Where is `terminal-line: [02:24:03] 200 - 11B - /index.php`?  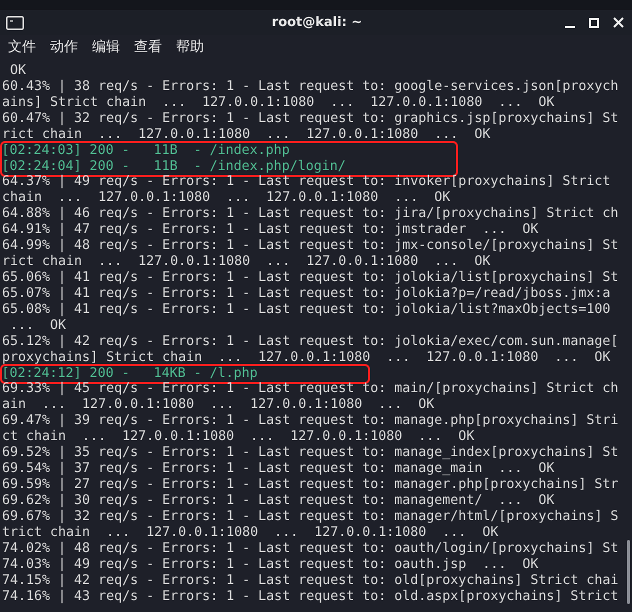 terminal-line: [02:24:03] 200 - 11B - /index.php is located at coordinates (146, 150).